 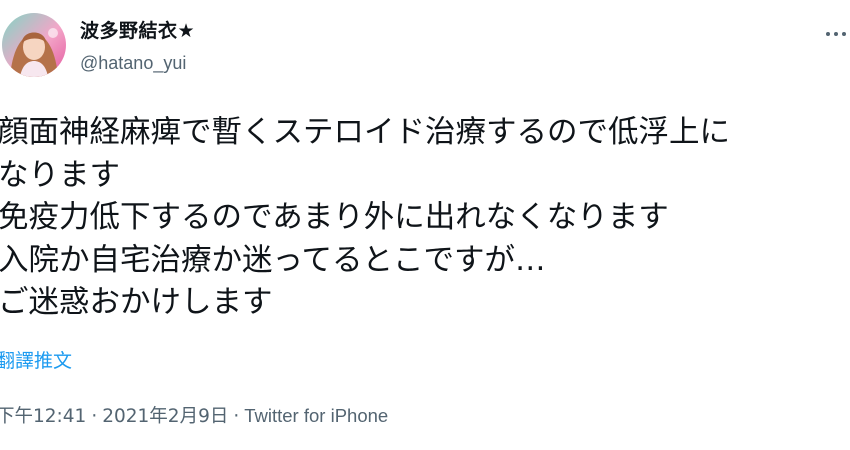 What do you see at coordinates (316, 415) in the screenshot?
I see `tweet-source: Twitter for iPhone` at bounding box center [316, 415].